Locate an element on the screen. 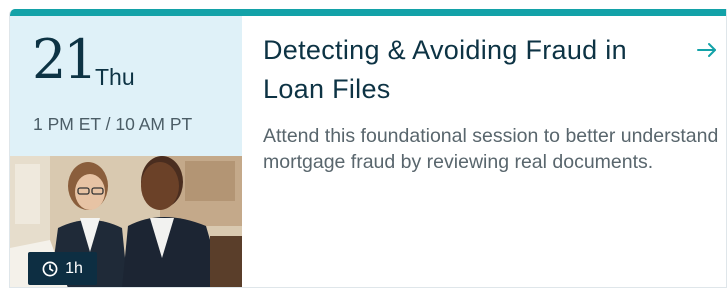 The height and width of the screenshot is (288, 727). duration-label: 1h is located at coordinates (74, 268).